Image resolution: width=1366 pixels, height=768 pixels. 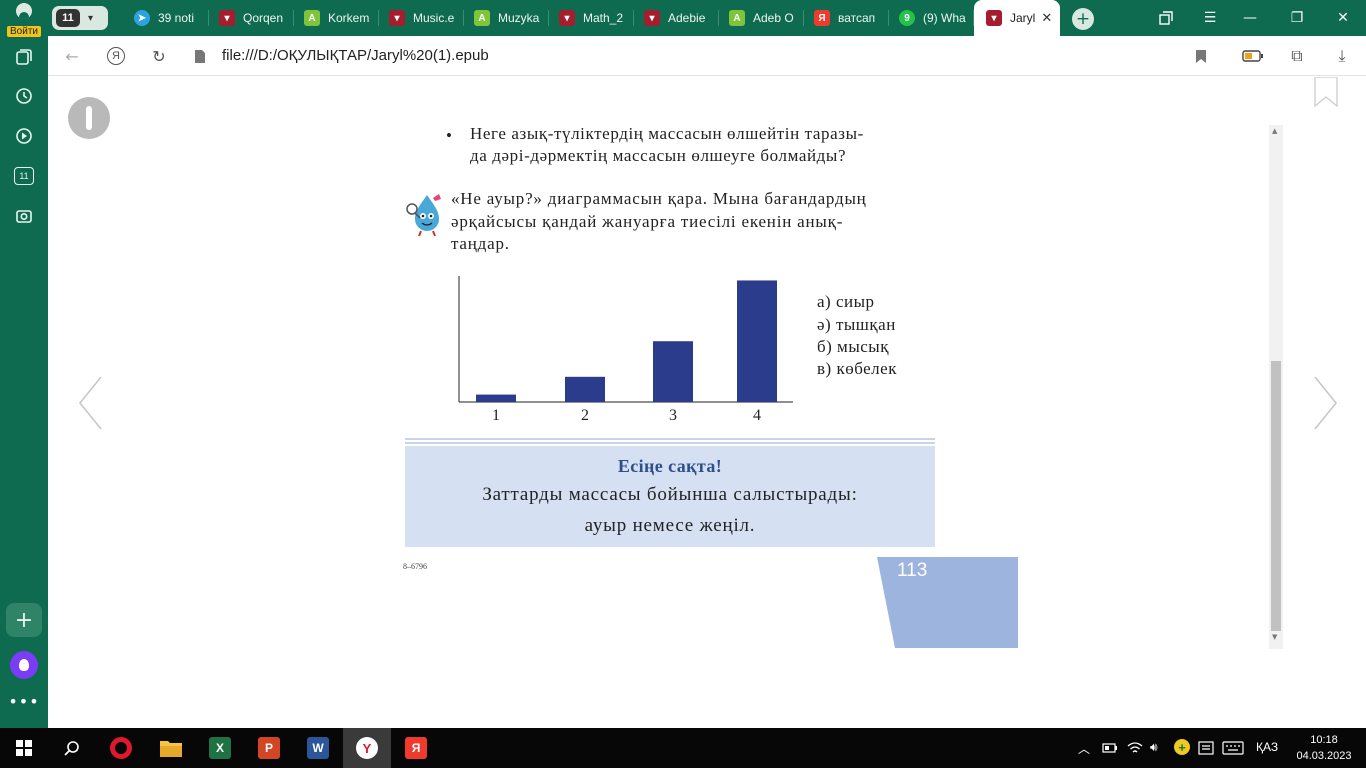 I want to click on telegram-icon: ➤, so click(x=142, y=18).